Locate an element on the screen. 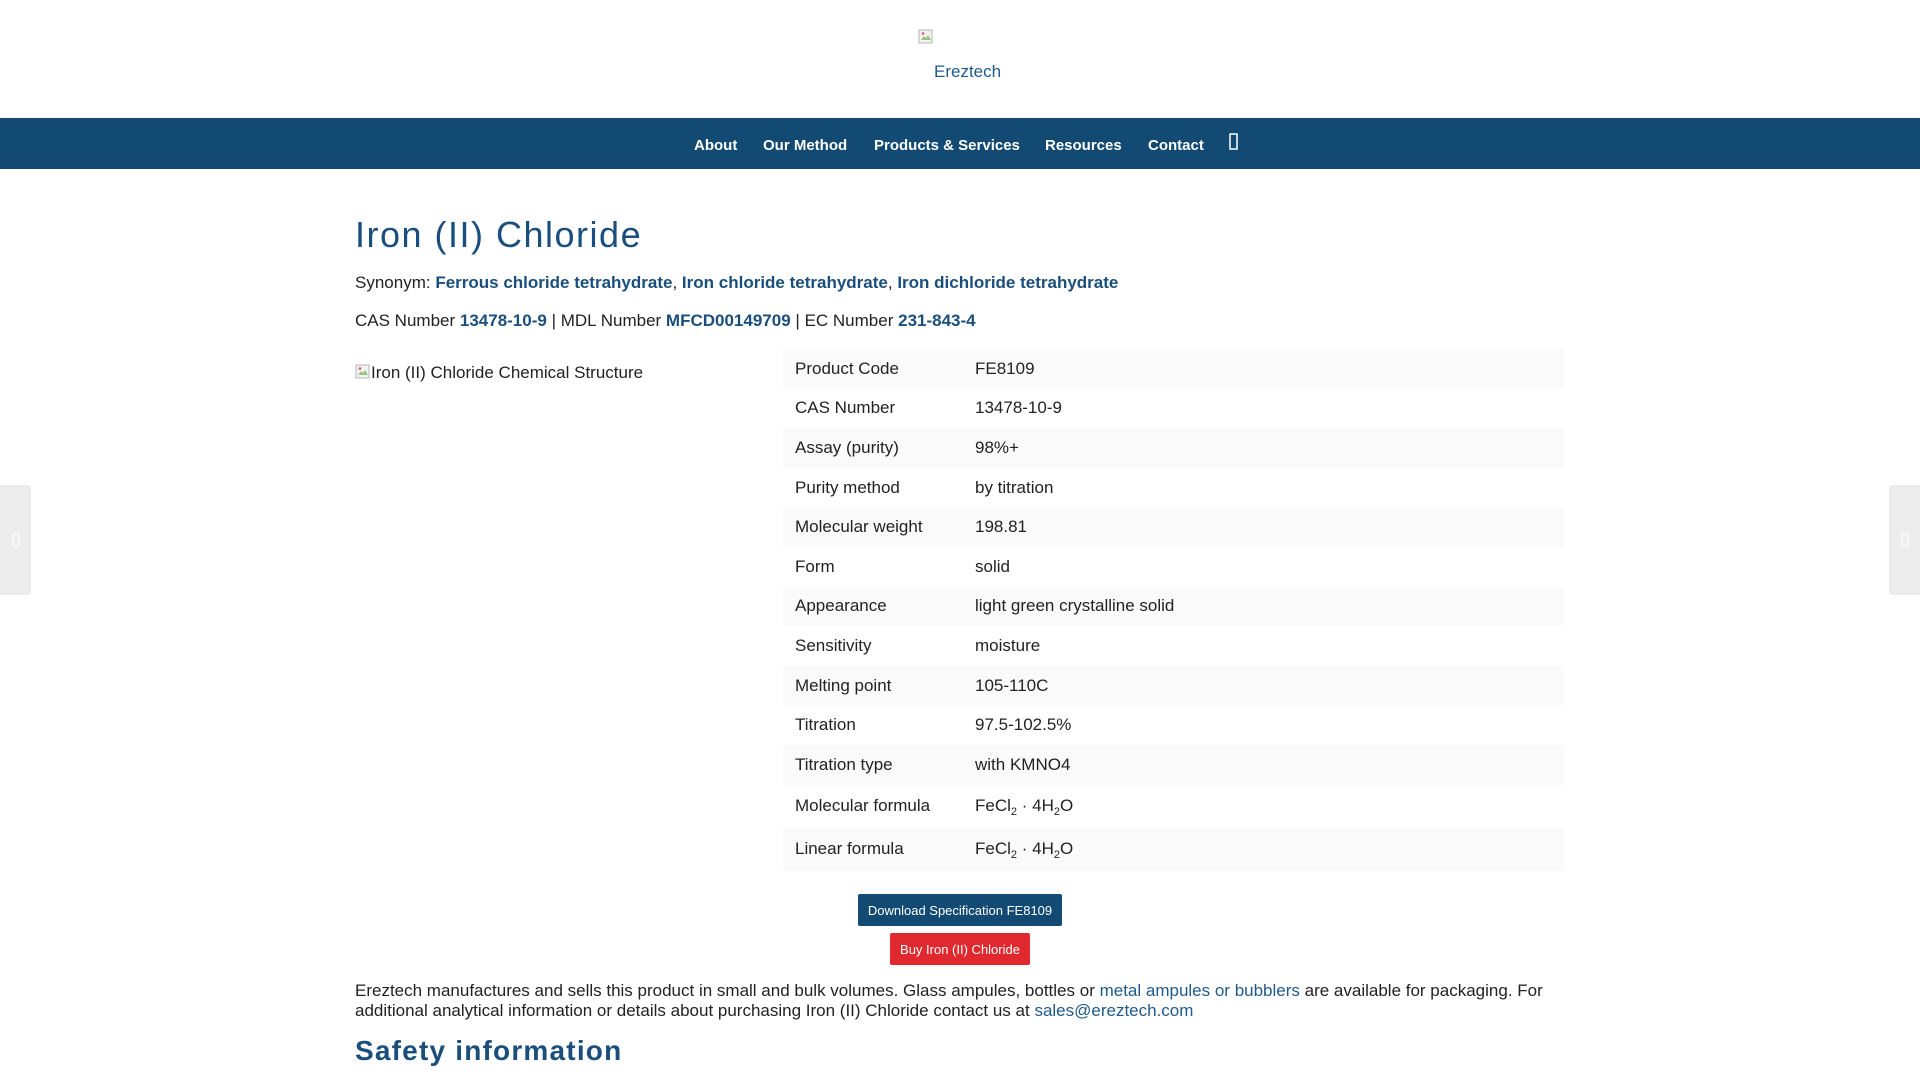  table-row: Linear formula FeCl2 · 4H2O is located at coordinates (1173, 849).